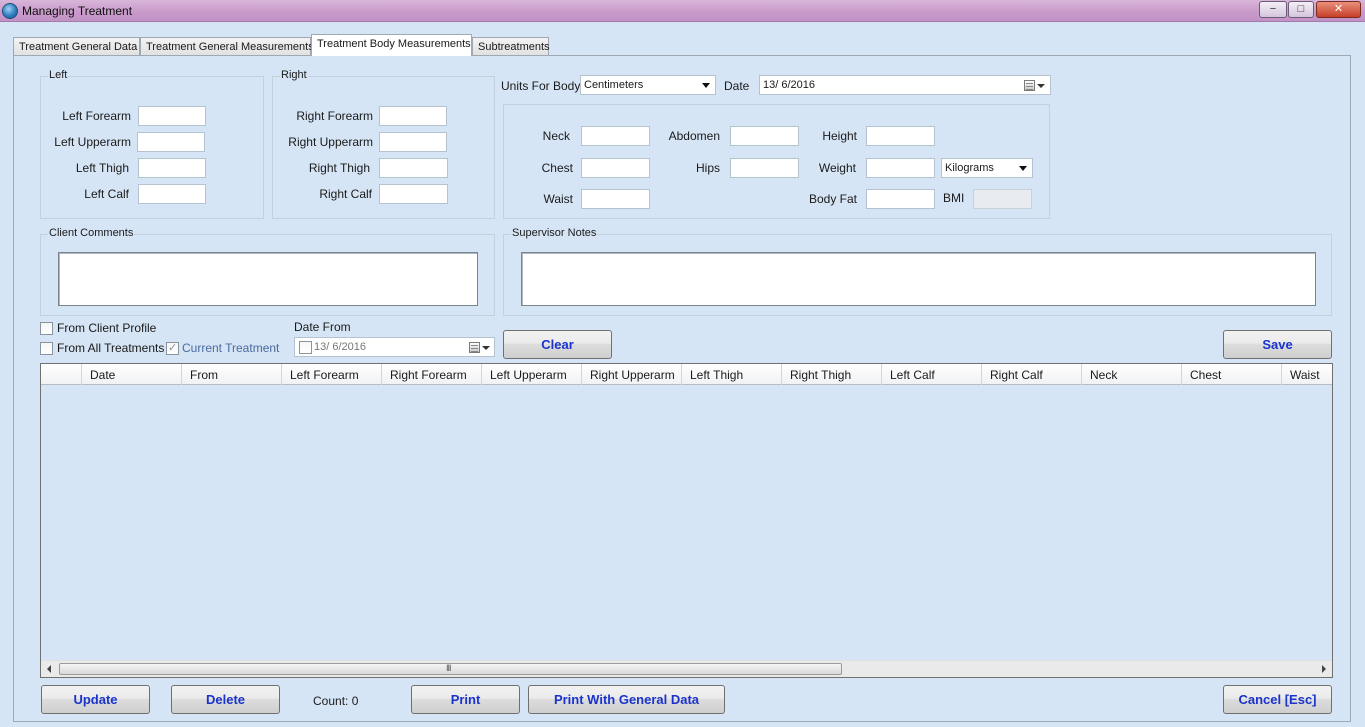 The height and width of the screenshot is (727, 1365). What do you see at coordinates (465, 699) in the screenshot?
I see `print-button: Print` at bounding box center [465, 699].